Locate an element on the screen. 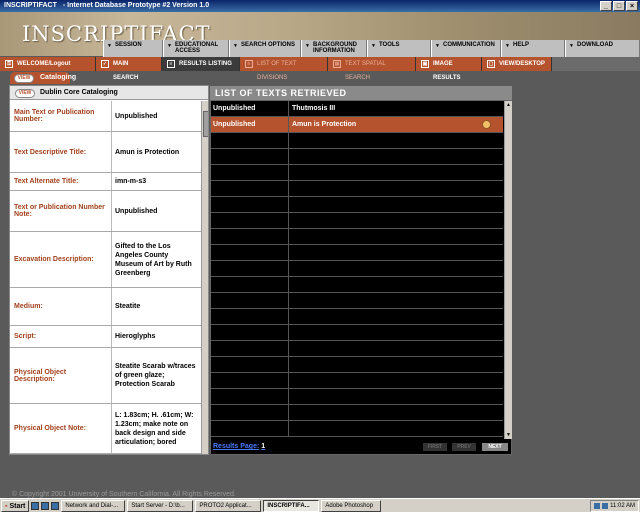 This screenshot has width=640, height=512. tab-text-spatial-search: ▦ TEXT SPATIAL SEARCH is located at coordinates (372, 69).